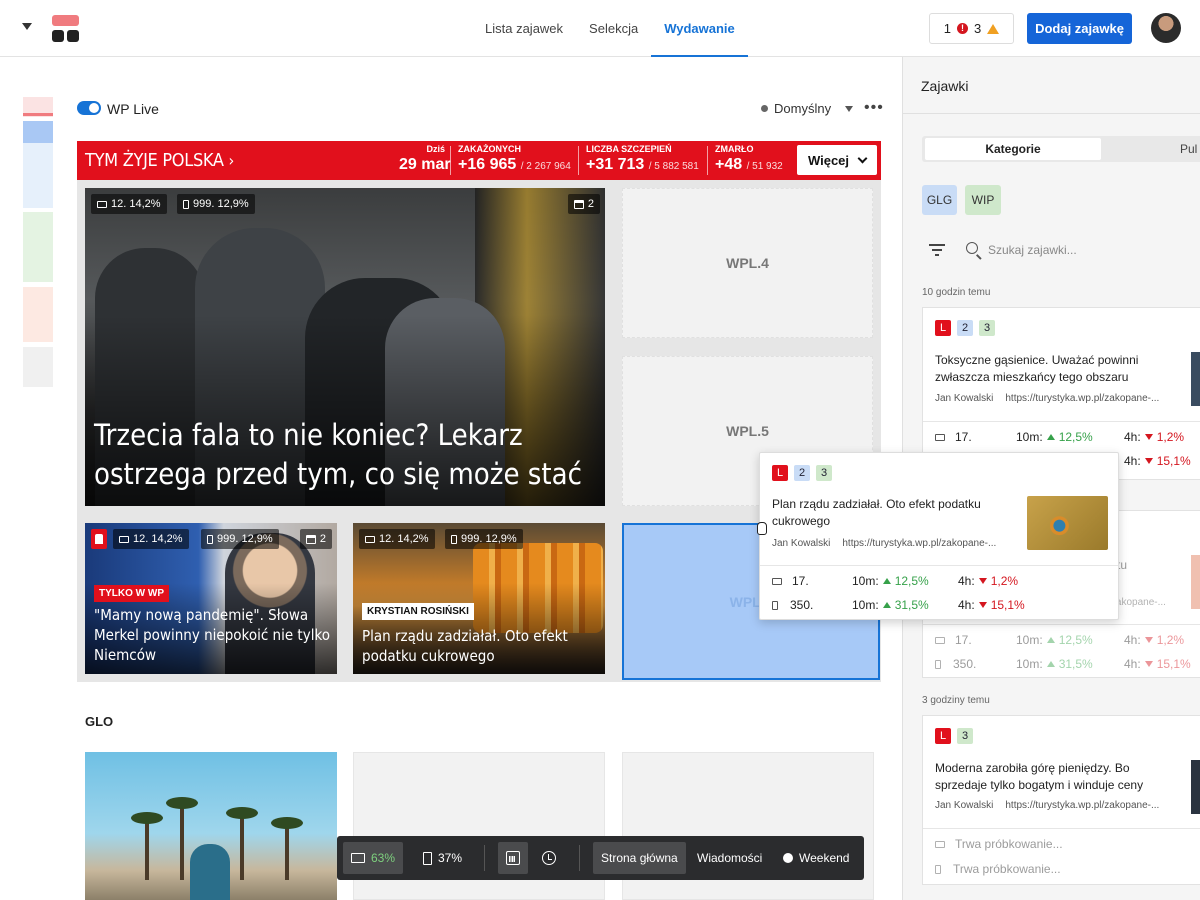 The image size is (1200, 900). What do you see at coordinates (549, 858) in the screenshot?
I see `history-button` at bounding box center [549, 858].